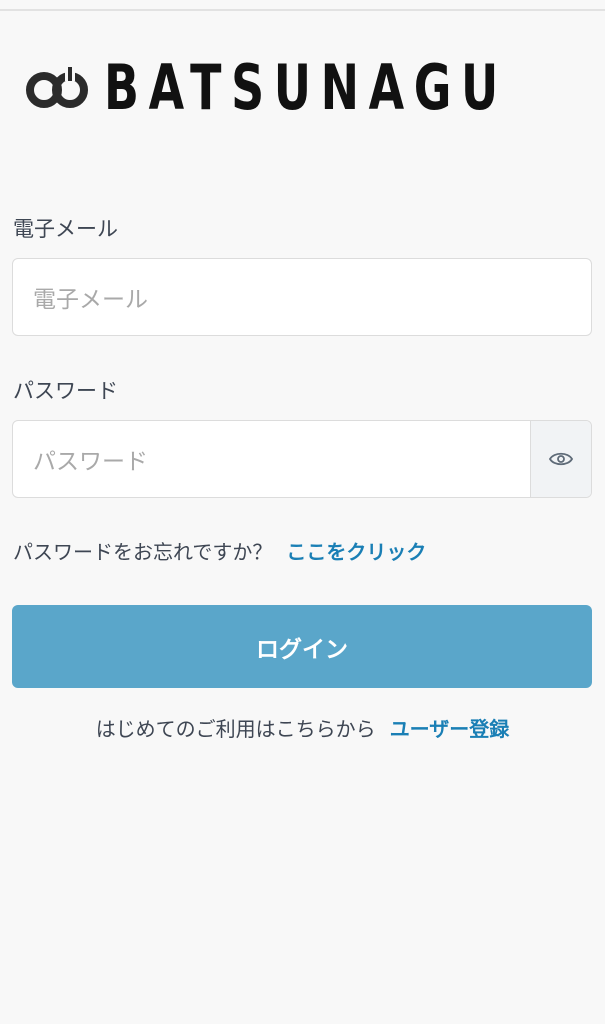 The width and height of the screenshot is (605, 1024). I want to click on login-button: ログイン, so click(302, 646).